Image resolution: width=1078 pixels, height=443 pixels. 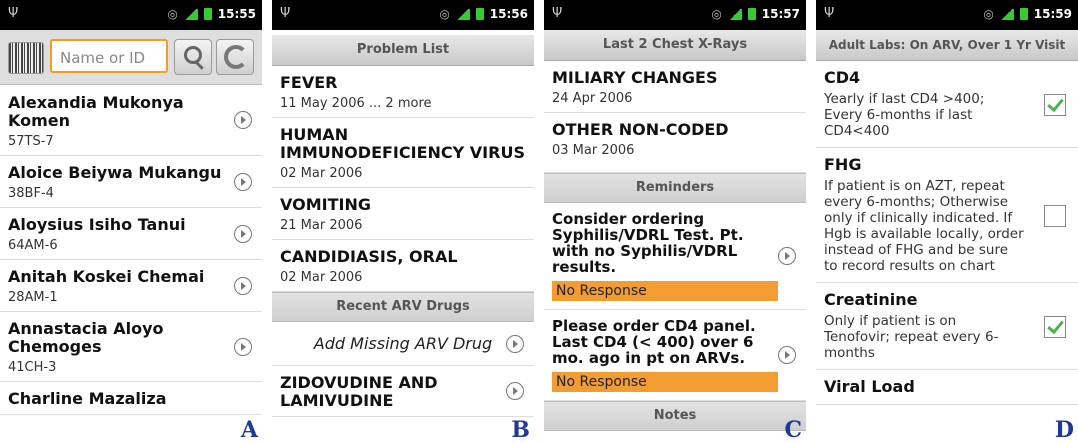 What do you see at coordinates (31, 193) in the screenshot?
I see `patient-id: 38BF-4` at bounding box center [31, 193].